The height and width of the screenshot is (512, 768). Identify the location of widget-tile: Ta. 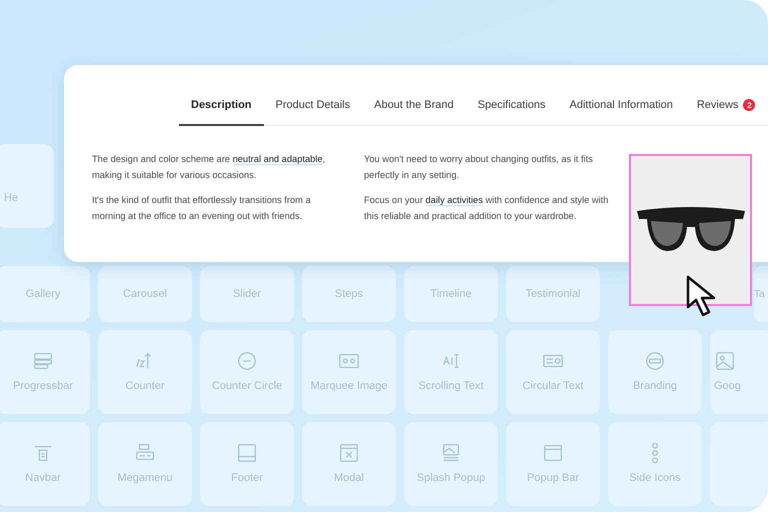
(761, 294).